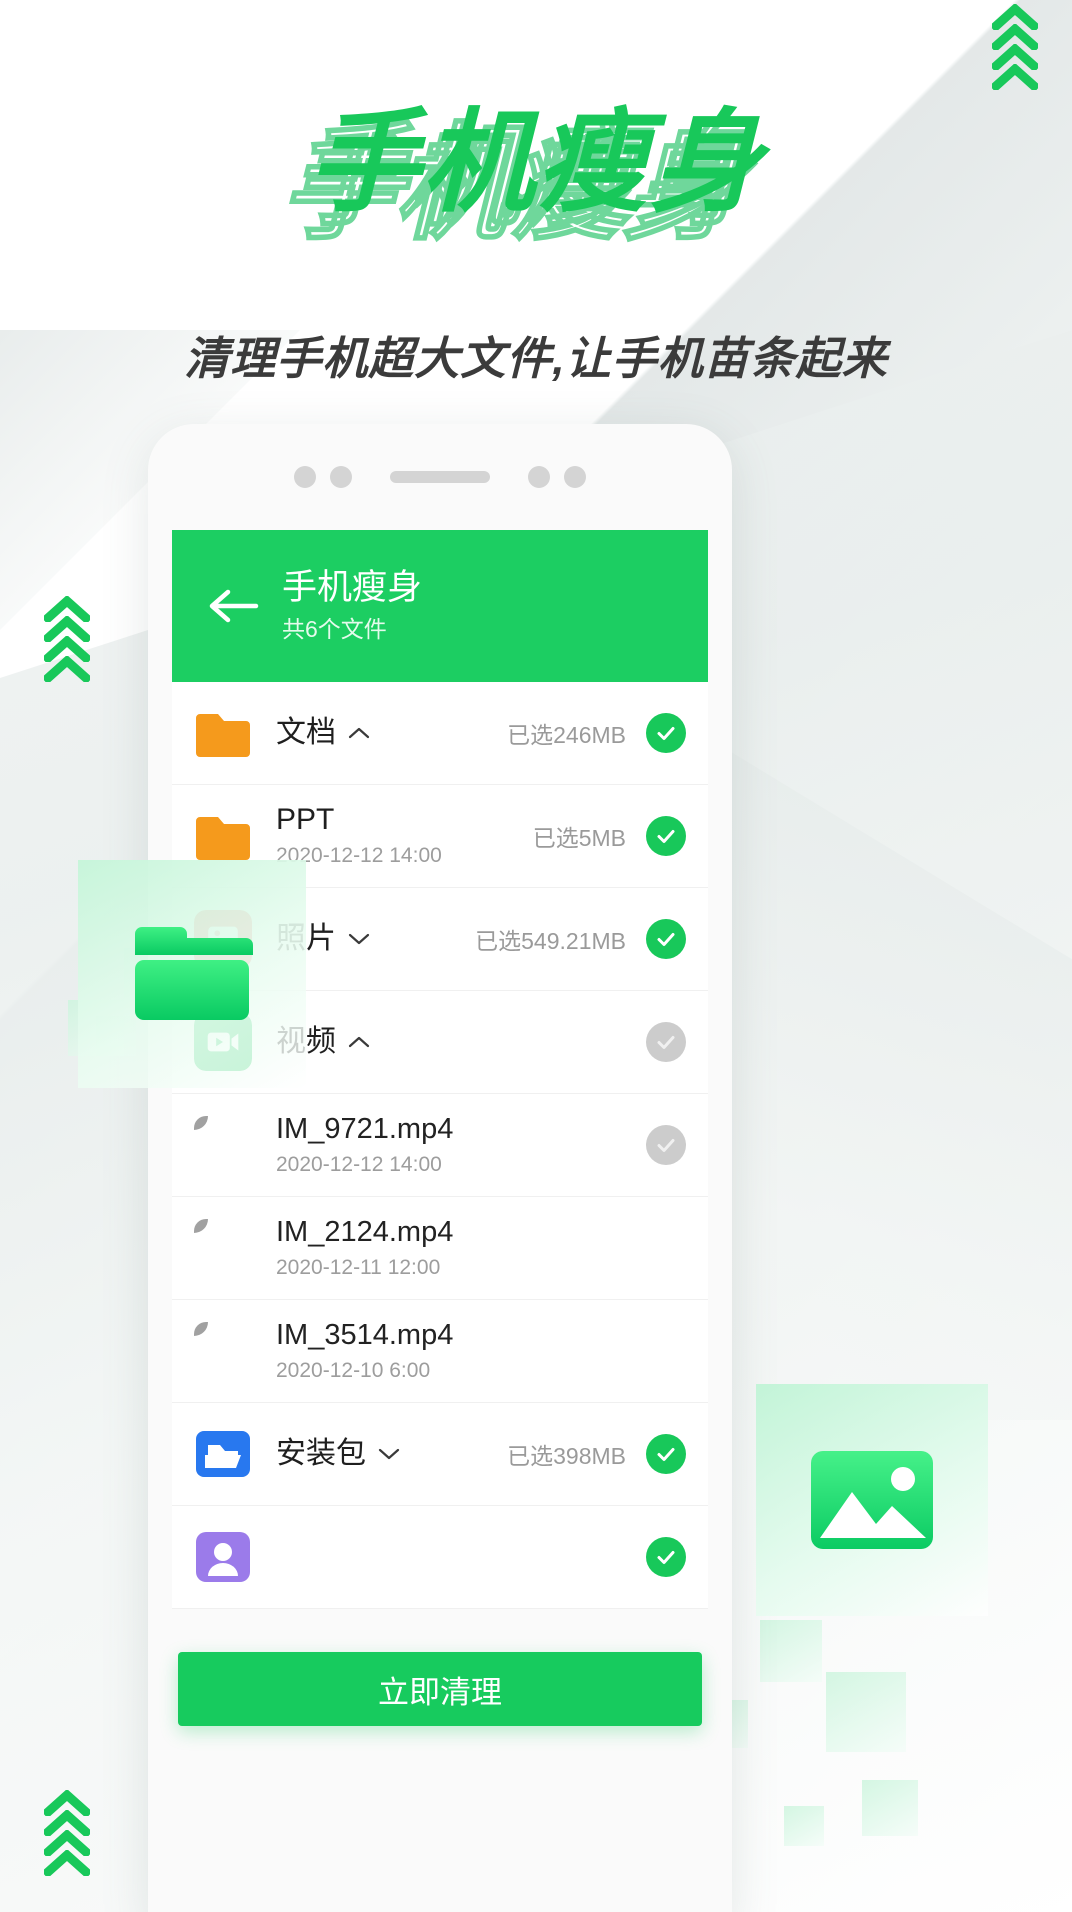 Image resolution: width=1072 pixels, height=1912 pixels. I want to click on app-header: 手机瘦身 共6个文件, so click(440, 606).